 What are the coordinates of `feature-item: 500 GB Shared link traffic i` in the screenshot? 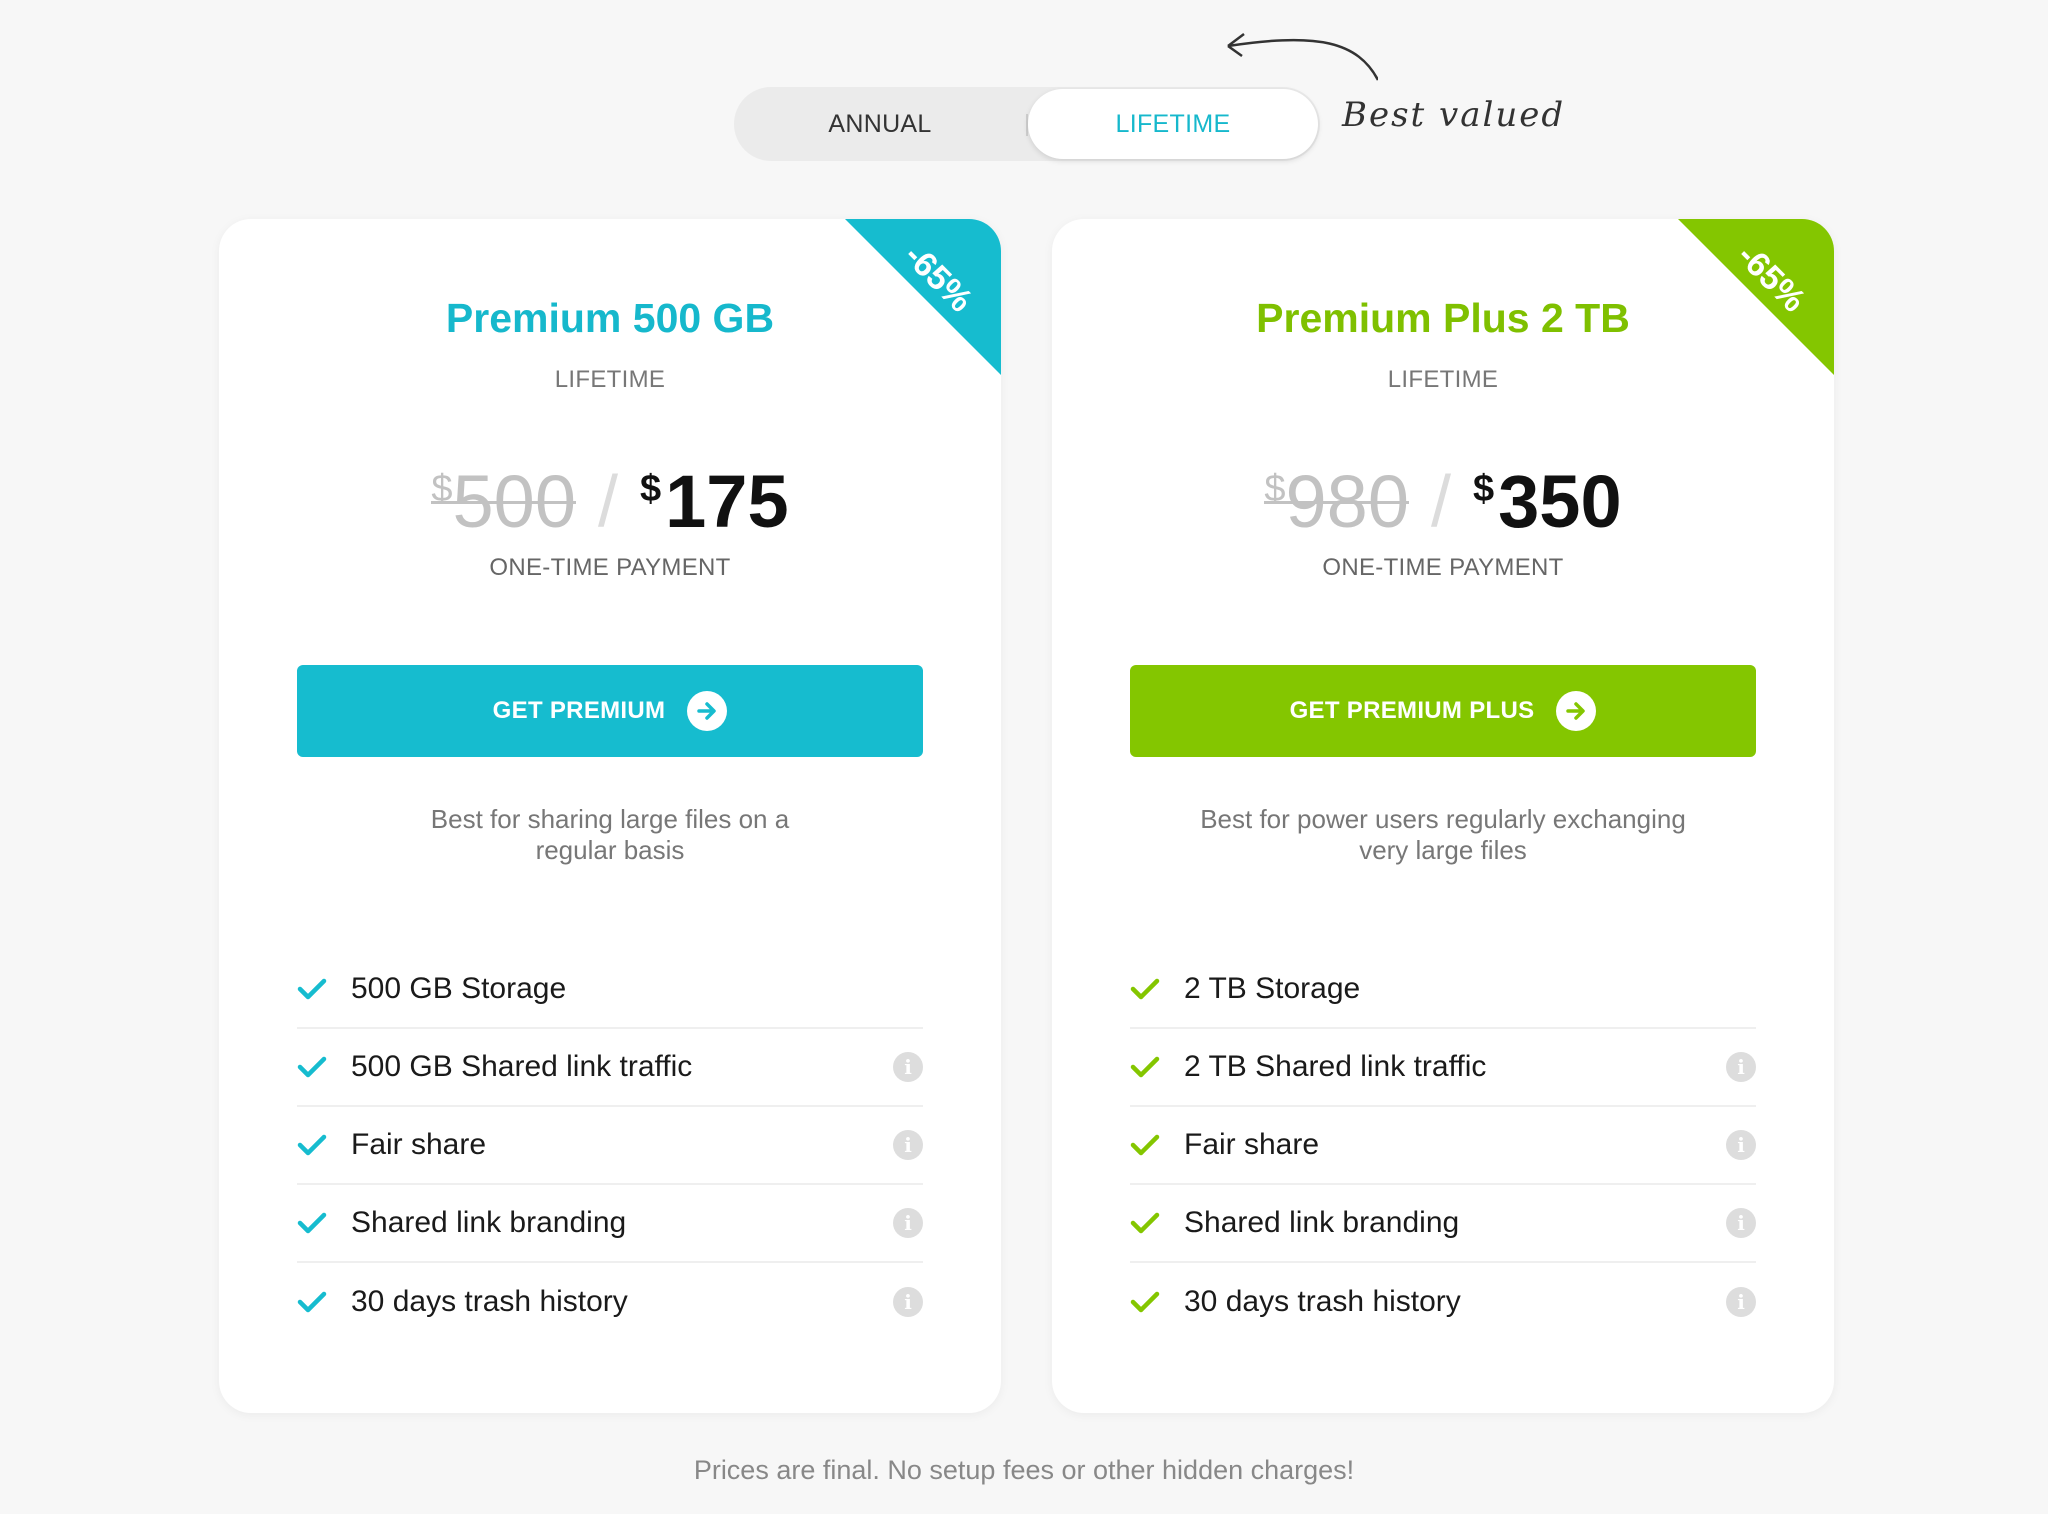 It's located at (610, 1068).